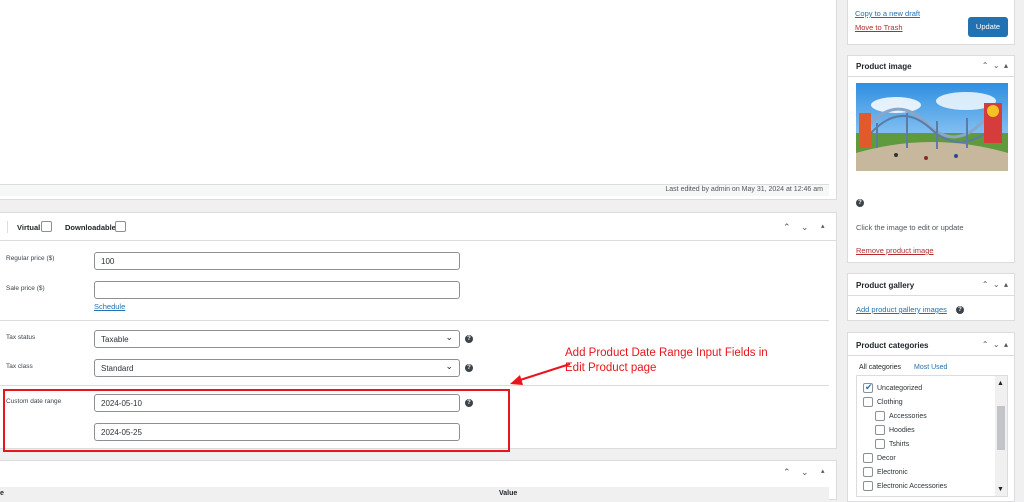  What do you see at coordinates (885, 285) in the screenshot?
I see `product-gallery-title: Product gallery` at bounding box center [885, 285].